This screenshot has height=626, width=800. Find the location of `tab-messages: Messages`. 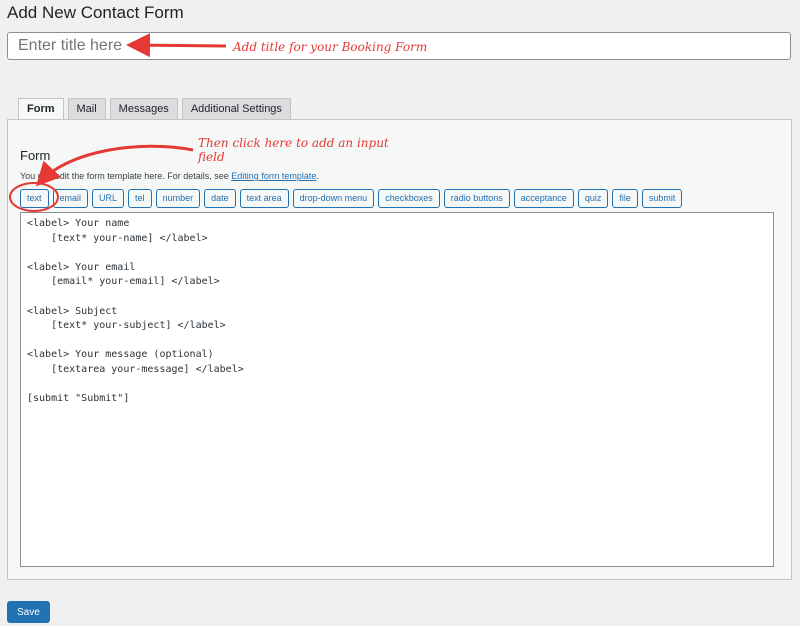

tab-messages: Messages is located at coordinates (143, 108).